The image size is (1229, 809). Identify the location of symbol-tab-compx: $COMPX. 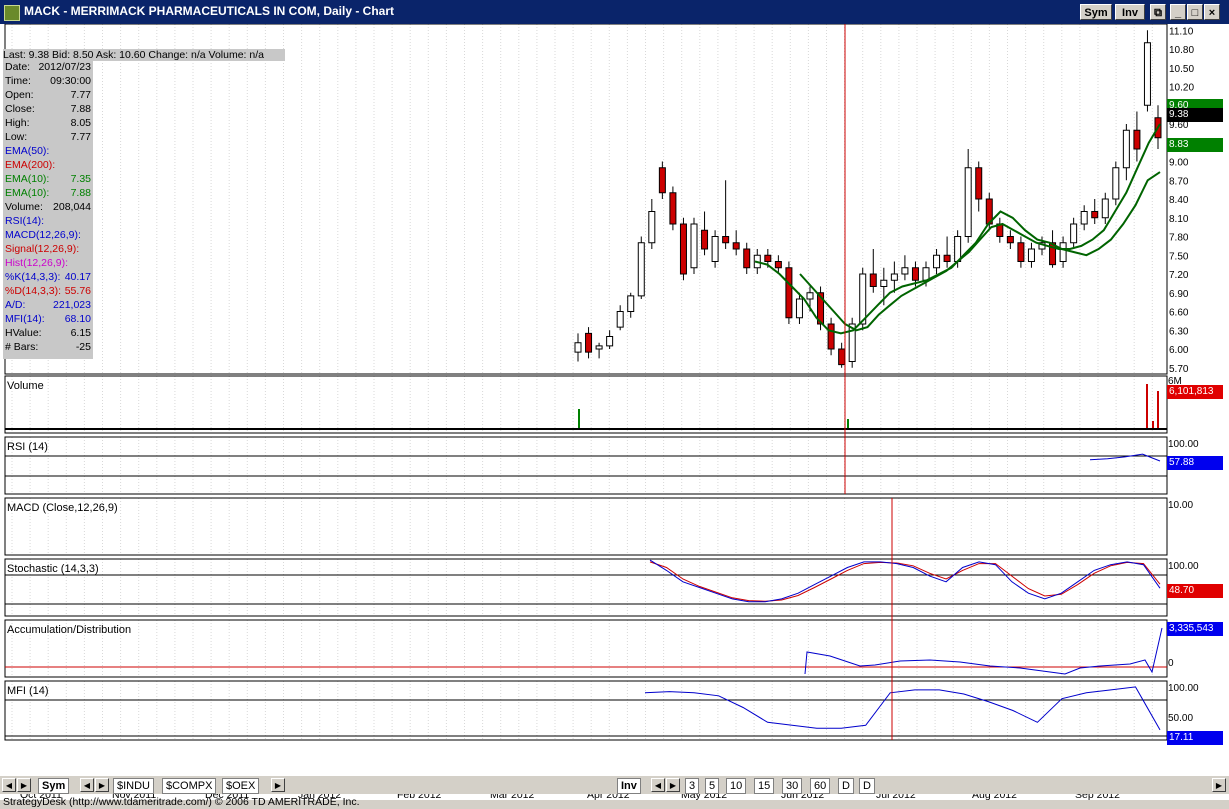
(189, 786).